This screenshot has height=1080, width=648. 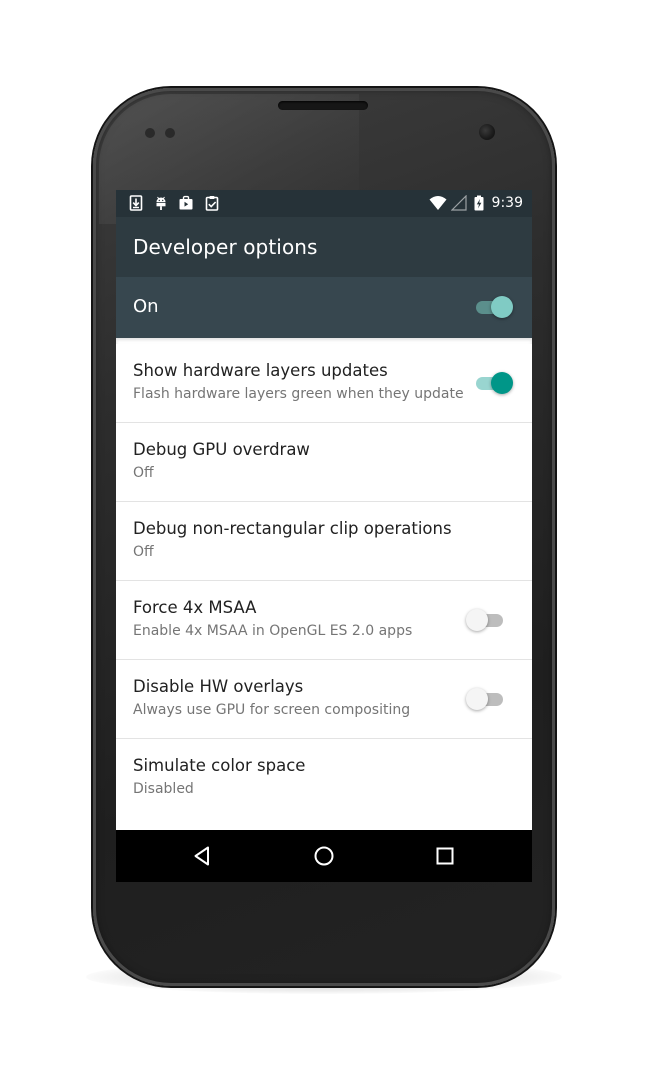 I want to click on clipboard-check-icon, so click(x=212, y=203).